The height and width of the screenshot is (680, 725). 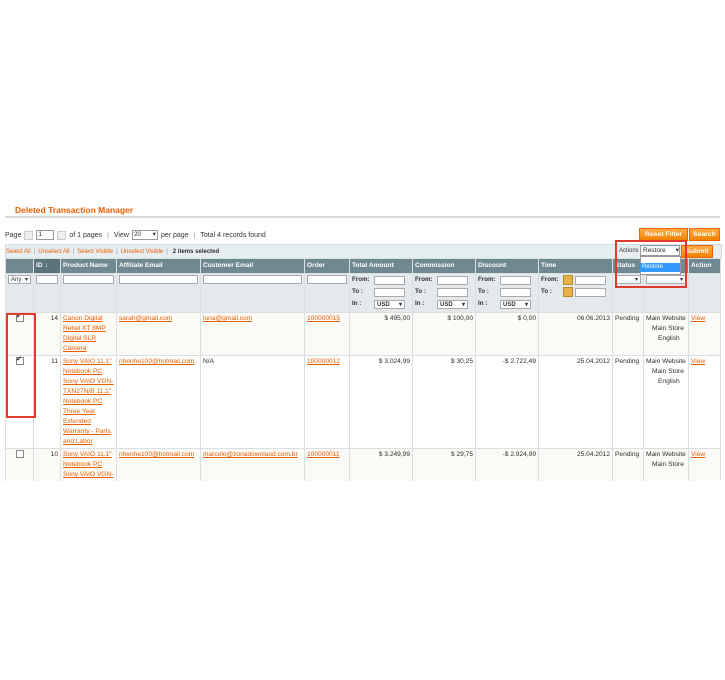 I want to click on cell-order: 100000011, so click(x=327, y=465).